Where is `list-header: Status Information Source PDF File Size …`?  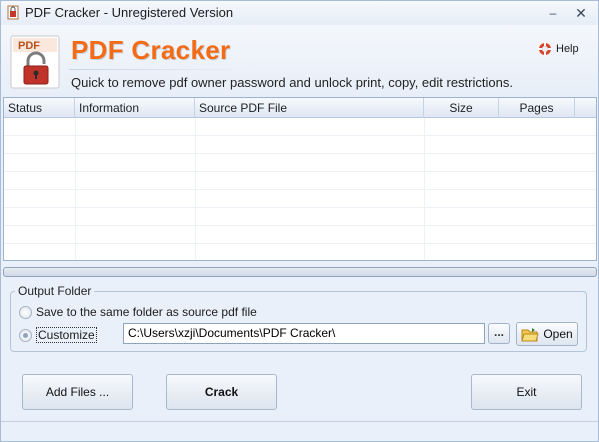
list-header: Status Information Source PDF File Size … is located at coordinates (300, 108).